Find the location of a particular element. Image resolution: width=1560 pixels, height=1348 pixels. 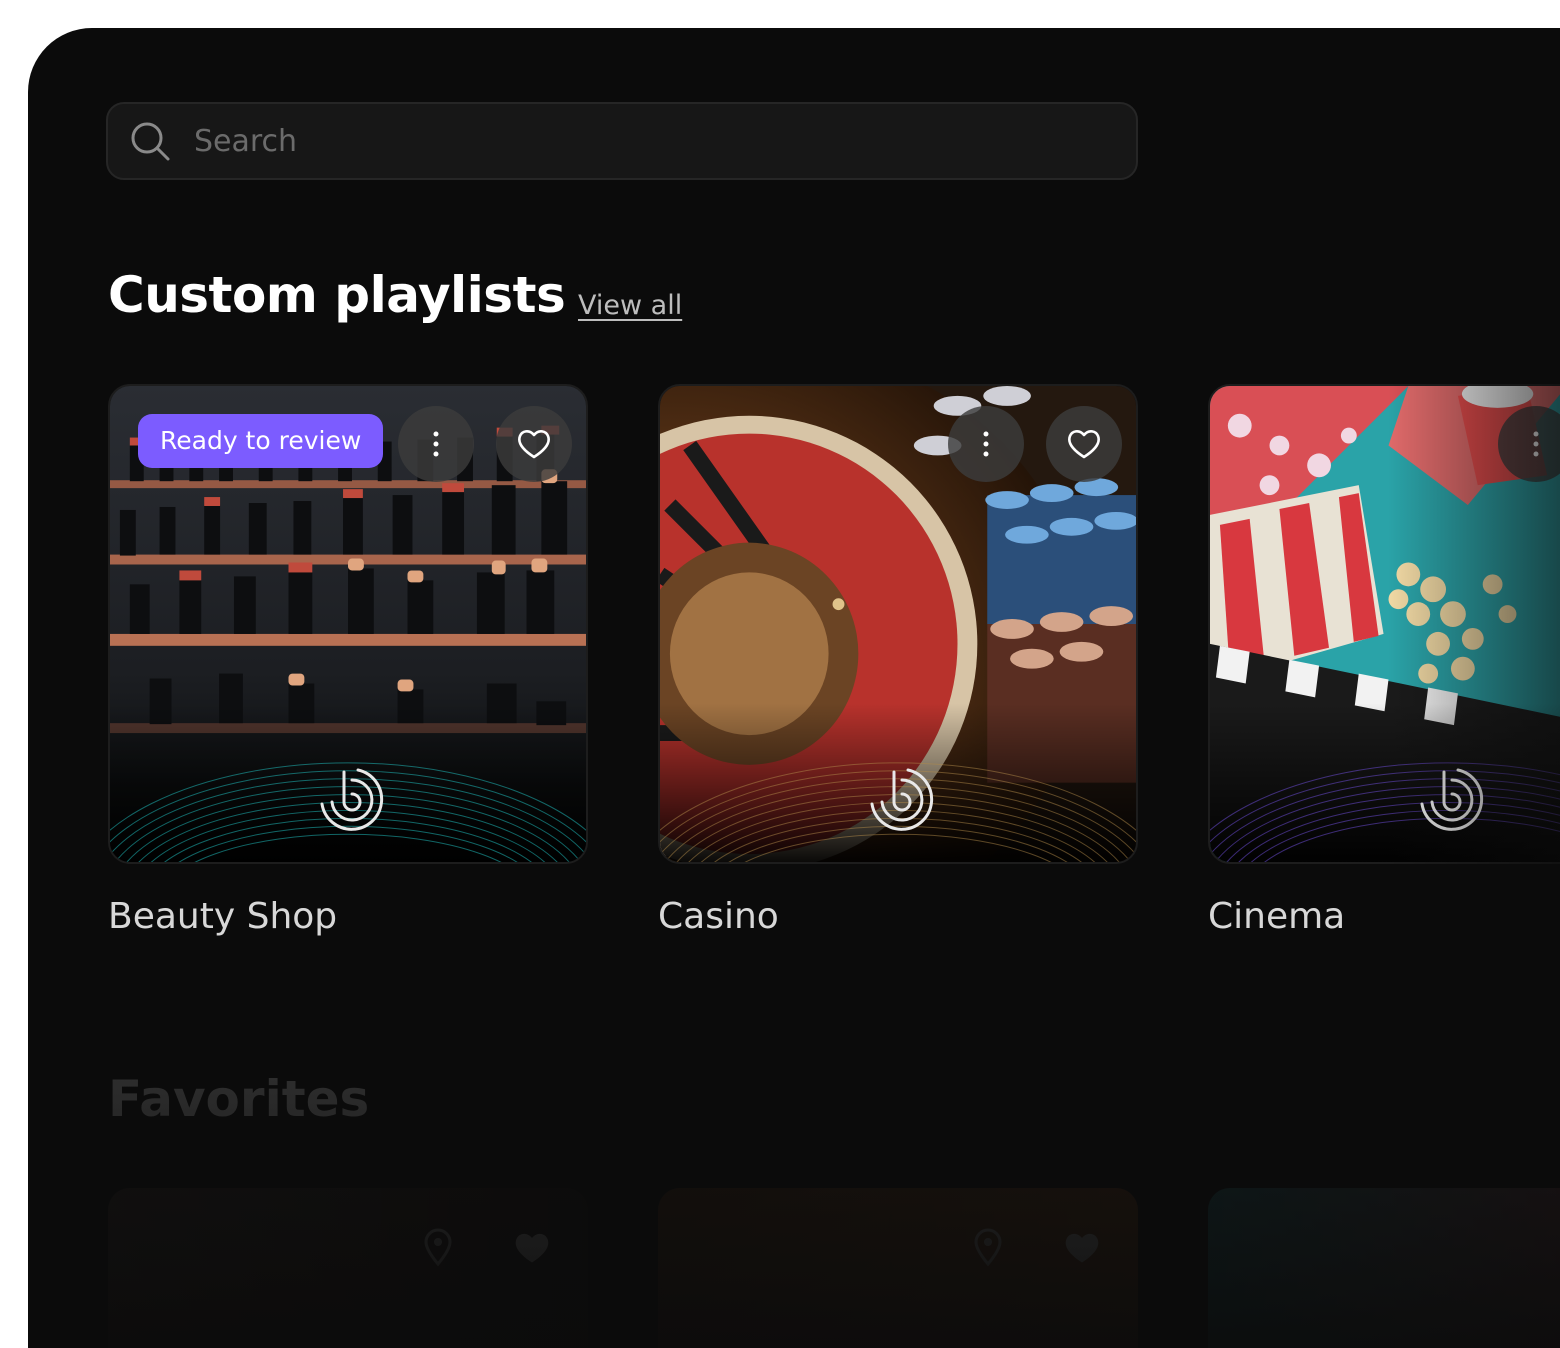

playlist-card-beauty-shop: Ready to review Beauty Shop is located at coordinates (348, 660).